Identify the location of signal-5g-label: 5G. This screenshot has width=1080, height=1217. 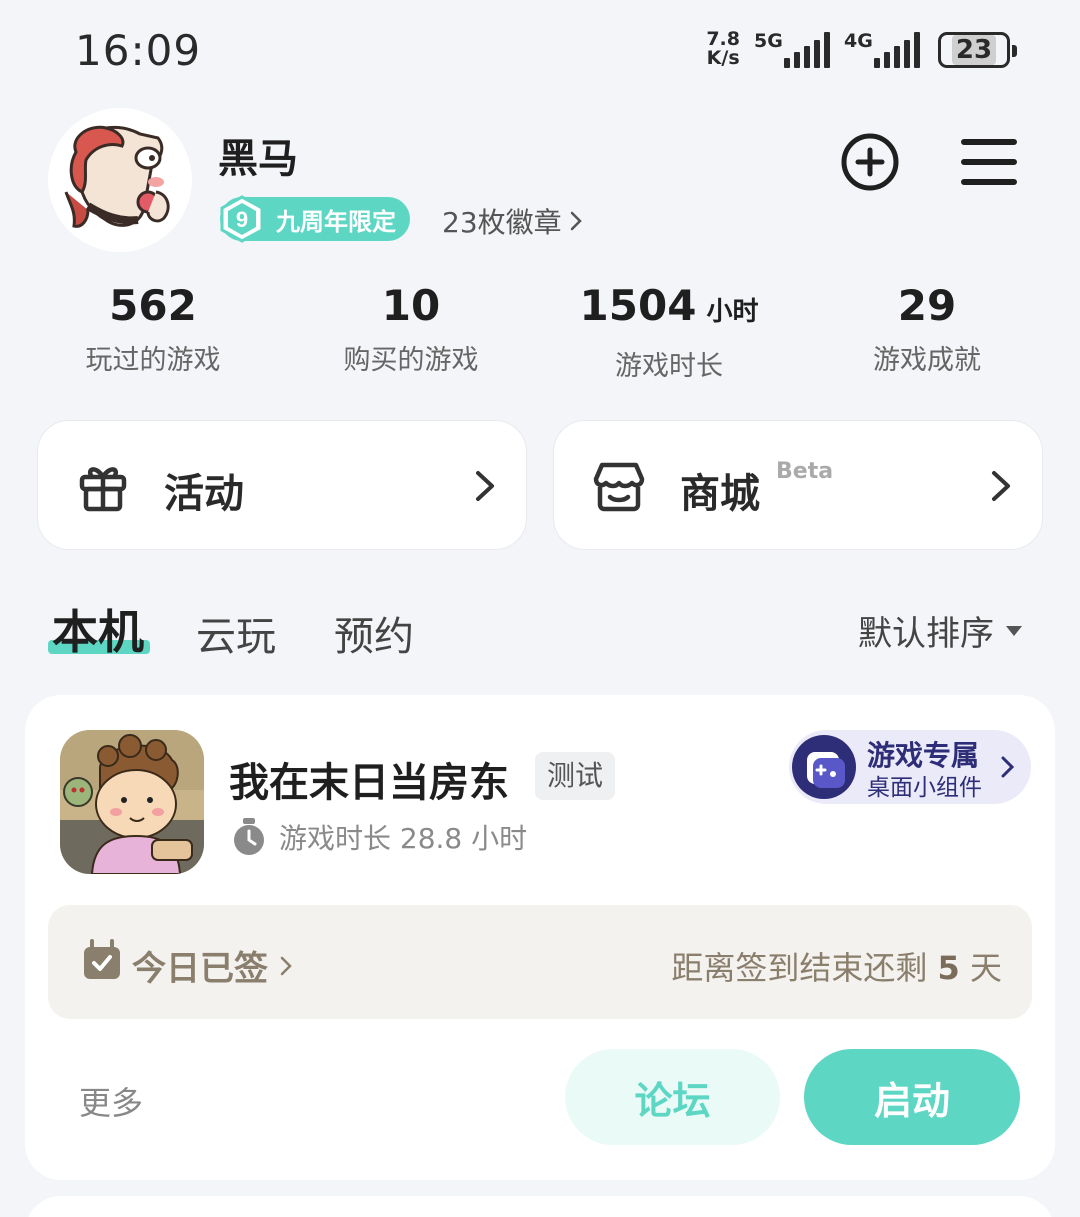
(768, 41).